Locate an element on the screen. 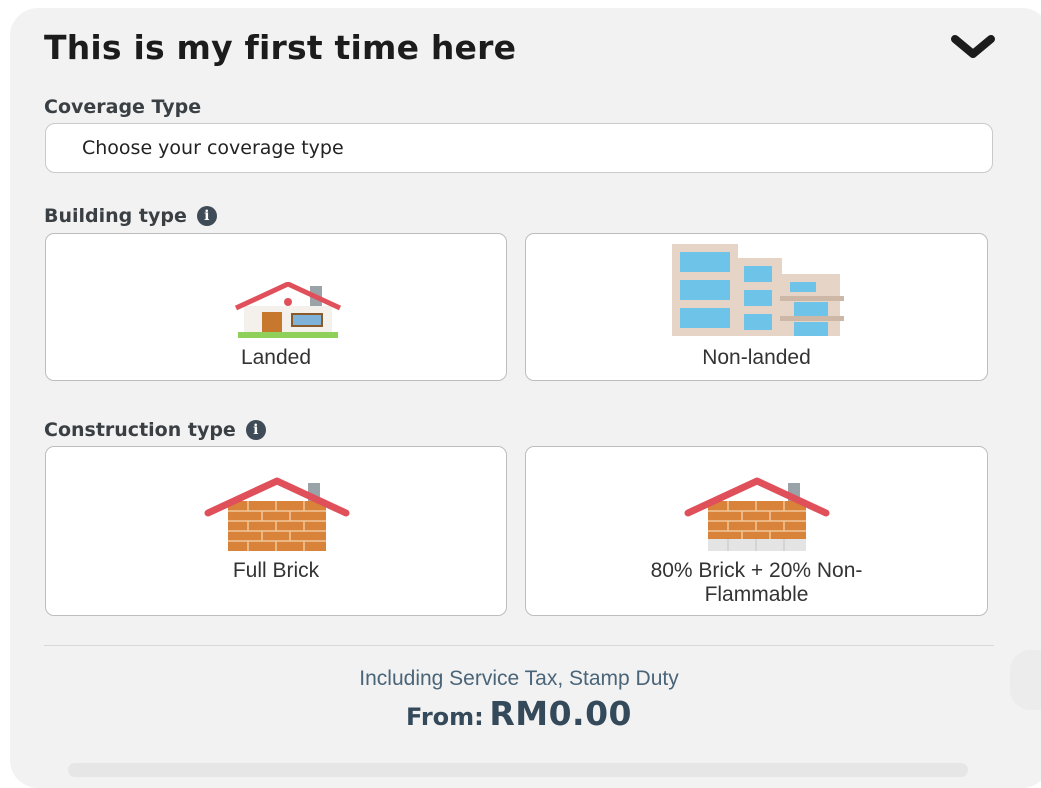  tax-note: Including Service Tax, Stamp Duty is located at coordinates (519, 678).